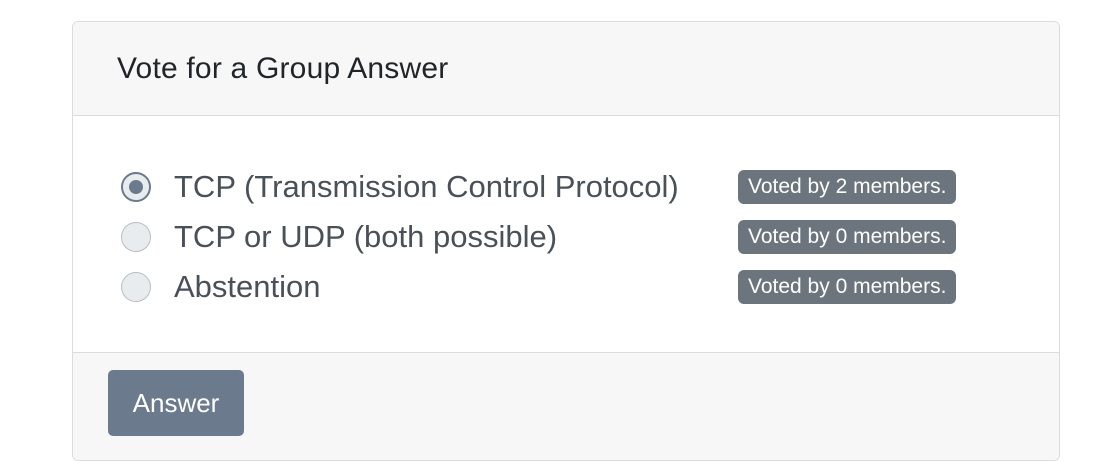 The image size is (1111, 461). Describe the element at coordinates (566, 287) in the screenshot. I see `vote-option: Abstention Voted by 0 members.` at that location.